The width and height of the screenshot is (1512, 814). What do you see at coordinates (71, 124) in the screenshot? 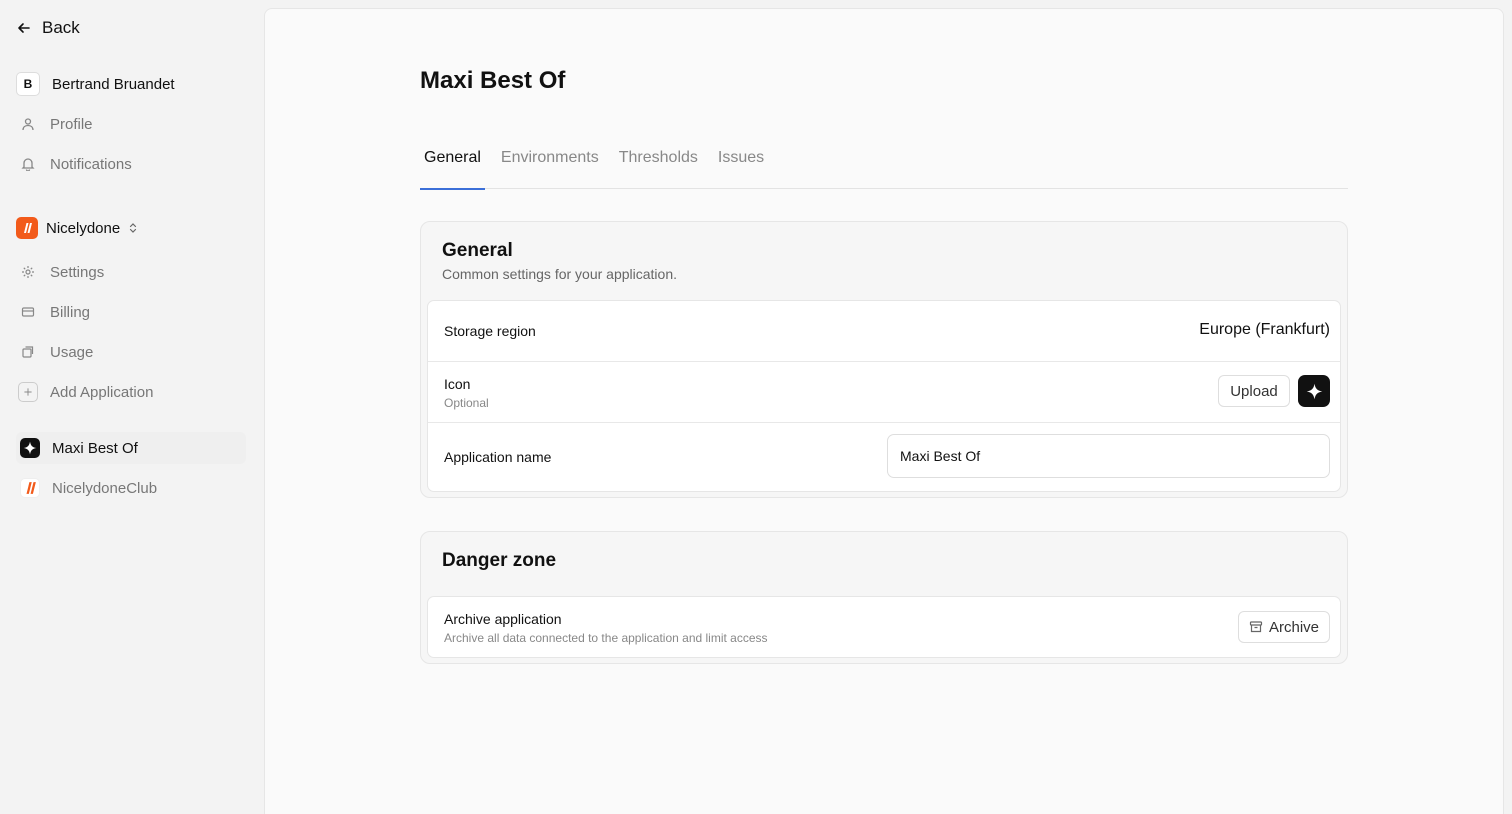
I see `sidebar-item-label: Profile` at bounding box center [71, 124].